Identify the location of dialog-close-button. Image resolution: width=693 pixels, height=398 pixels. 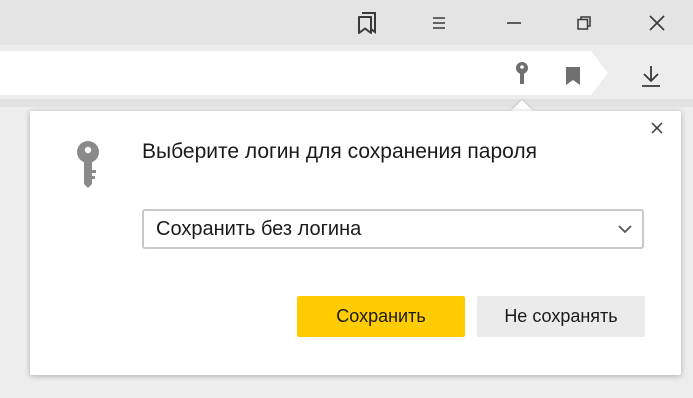
(657, 128).